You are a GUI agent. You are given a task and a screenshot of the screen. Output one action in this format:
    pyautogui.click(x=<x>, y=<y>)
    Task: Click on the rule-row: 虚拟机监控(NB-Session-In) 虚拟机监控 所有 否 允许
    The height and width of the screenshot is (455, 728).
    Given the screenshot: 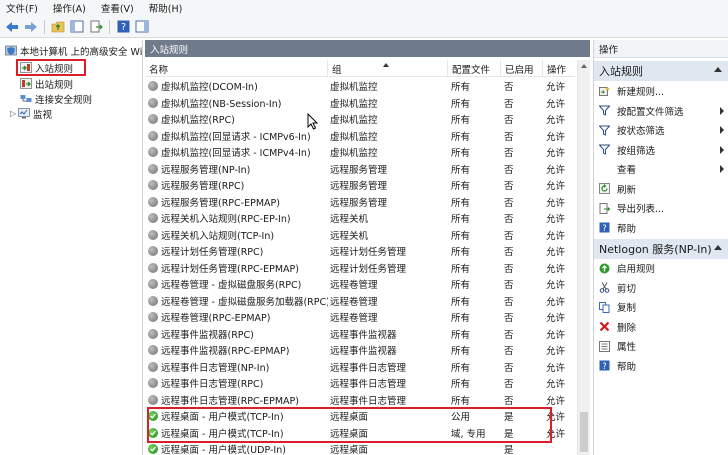 What is the action you would take?
    pyautogui.click(x=360, y=103)
    